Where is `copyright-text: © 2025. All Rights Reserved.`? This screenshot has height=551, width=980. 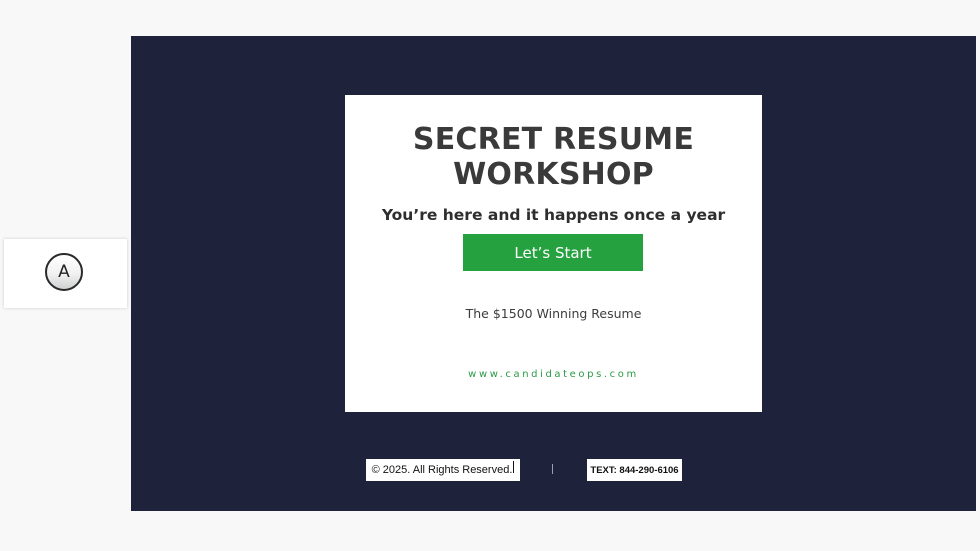
copyright-text: © 2025. All Rights Reserved. is located at coordinates (442, 470).